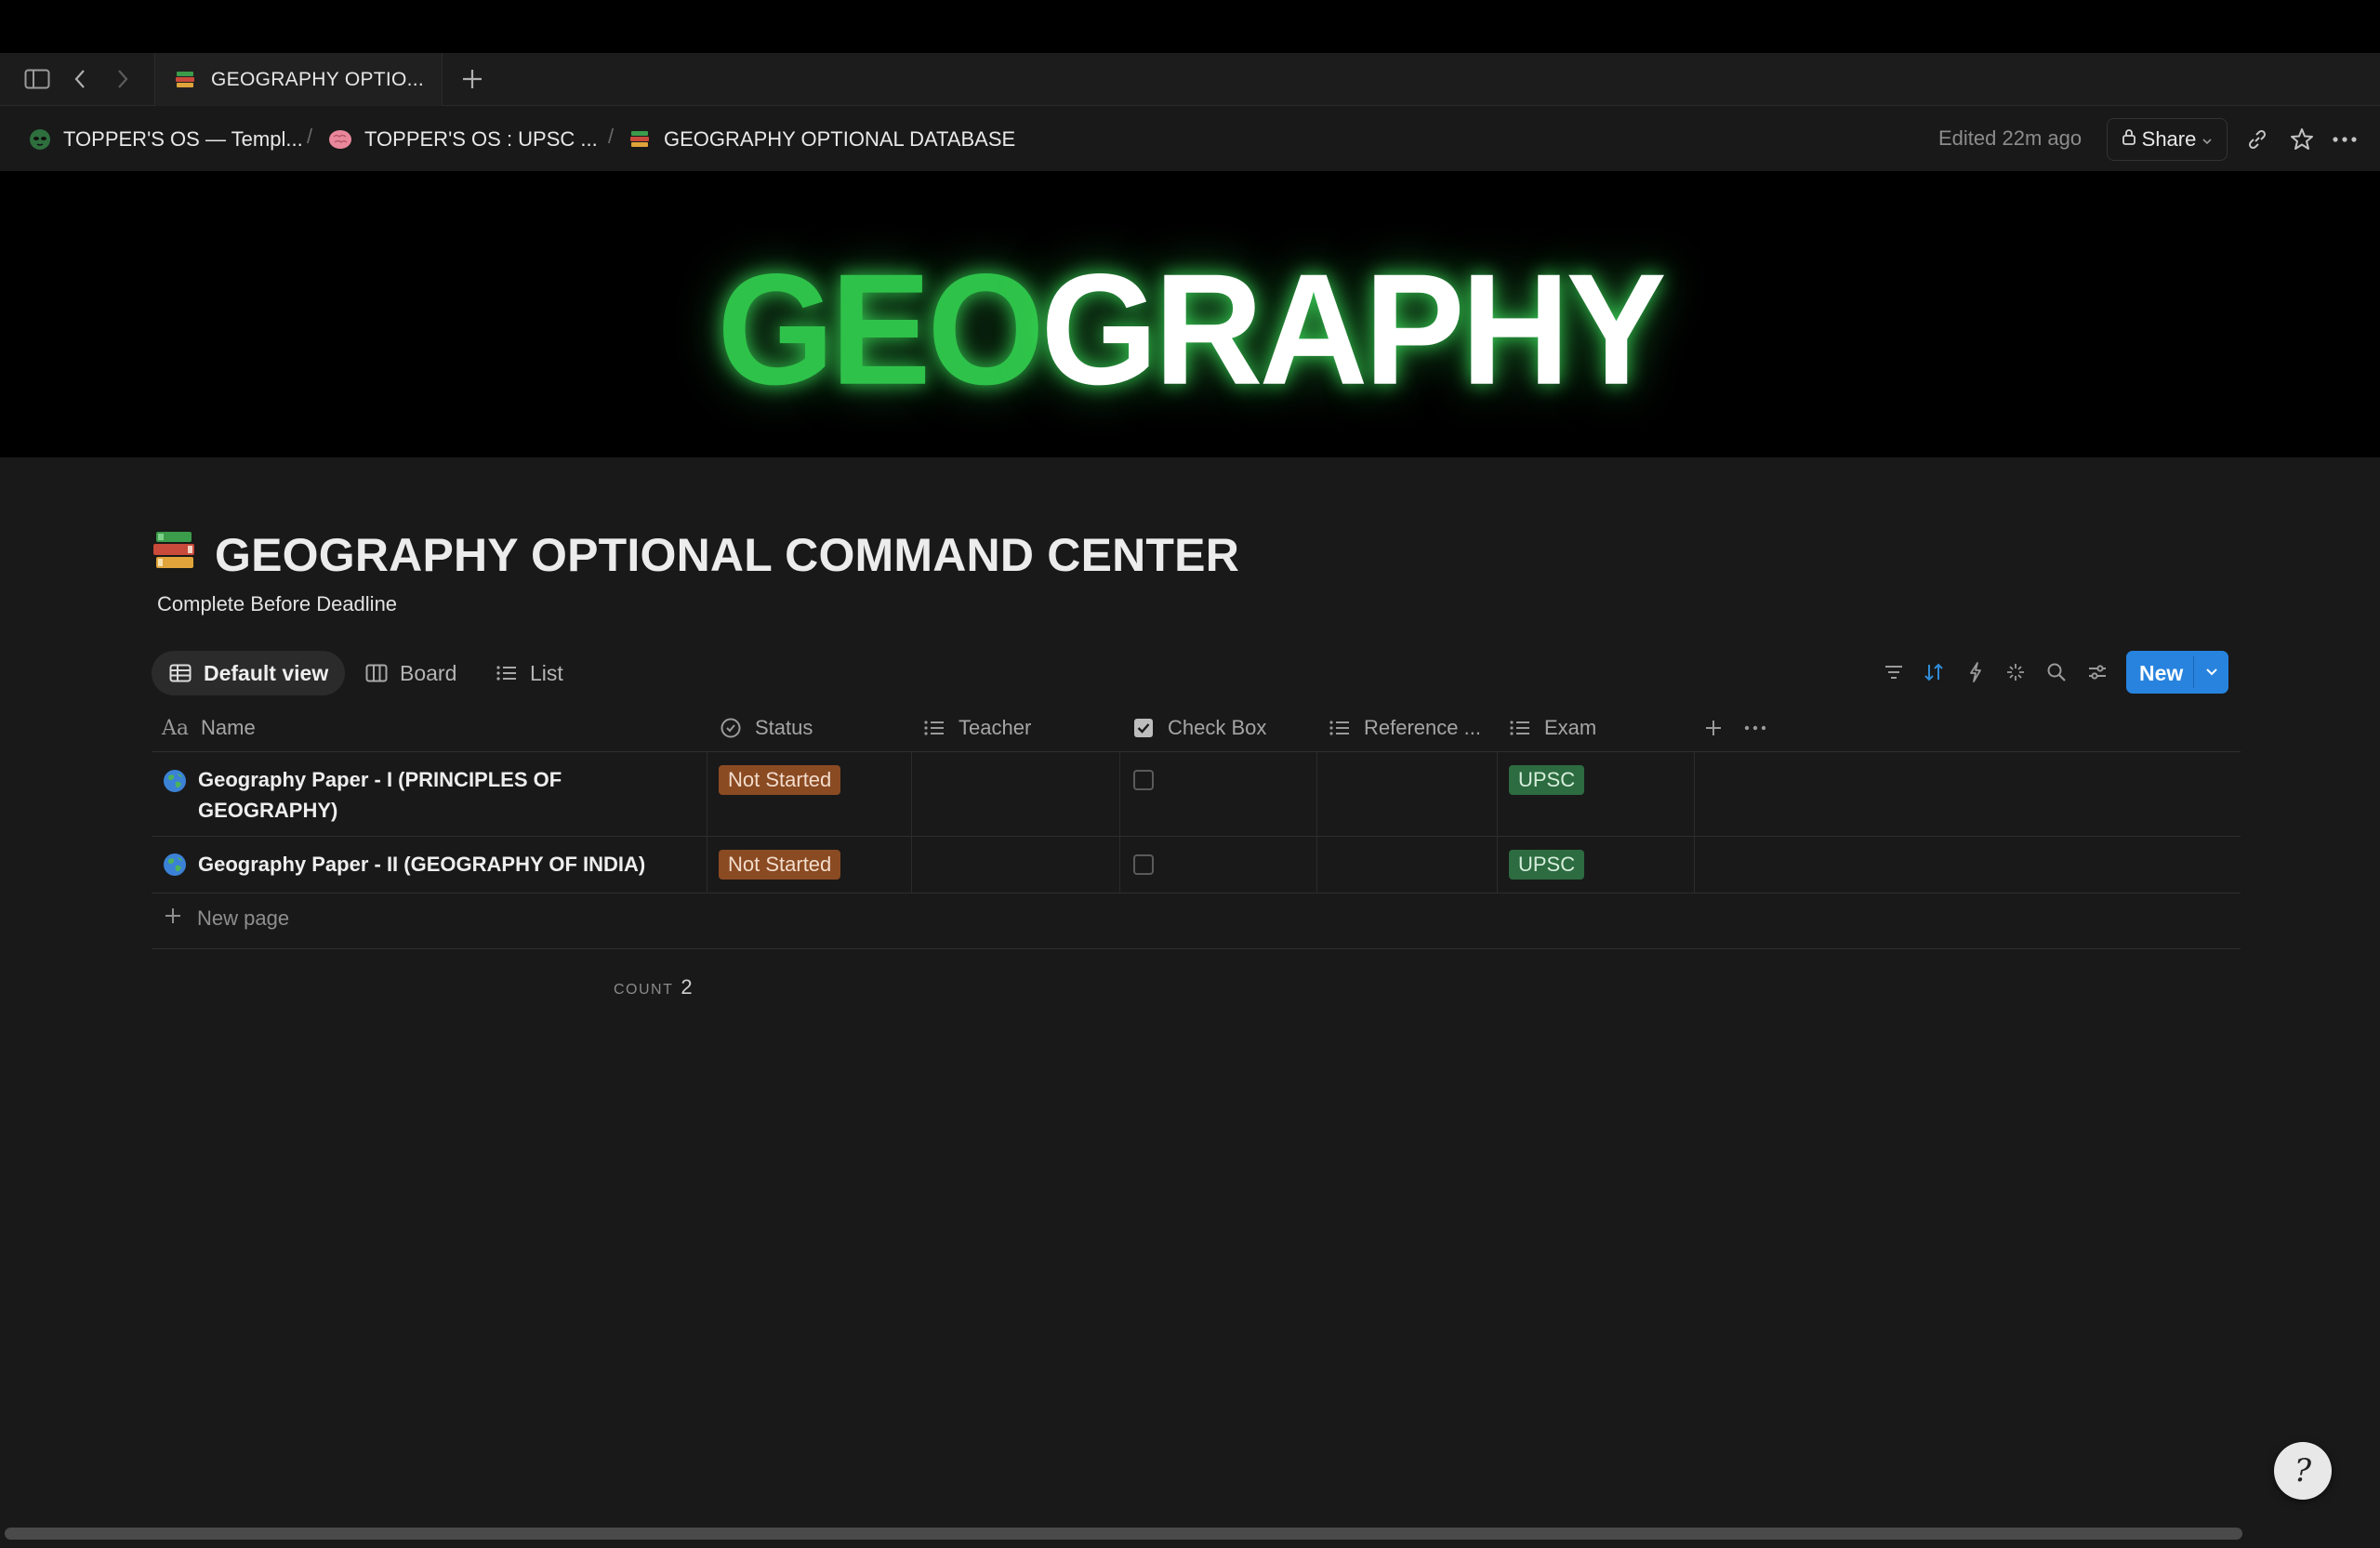  I want to click on new-button: New, so click(2177, 672).